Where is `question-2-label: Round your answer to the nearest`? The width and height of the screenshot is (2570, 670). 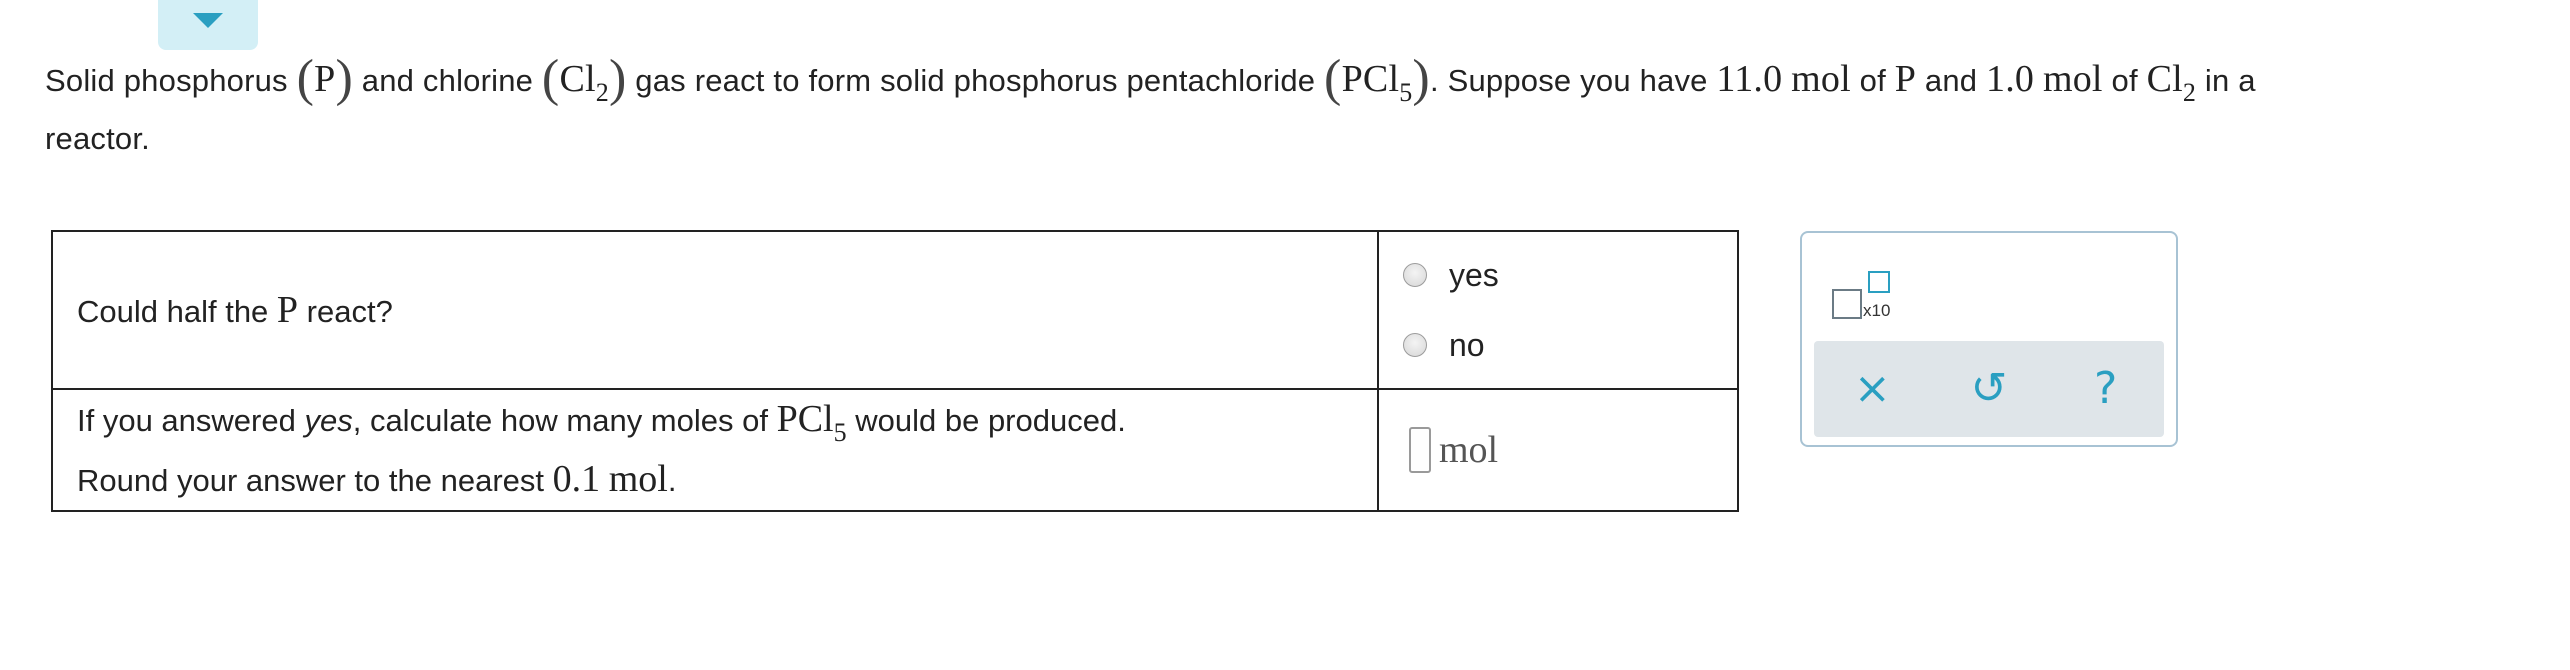 question-2-label: Round your answer to the nearest is located at coordinates (315, 480).